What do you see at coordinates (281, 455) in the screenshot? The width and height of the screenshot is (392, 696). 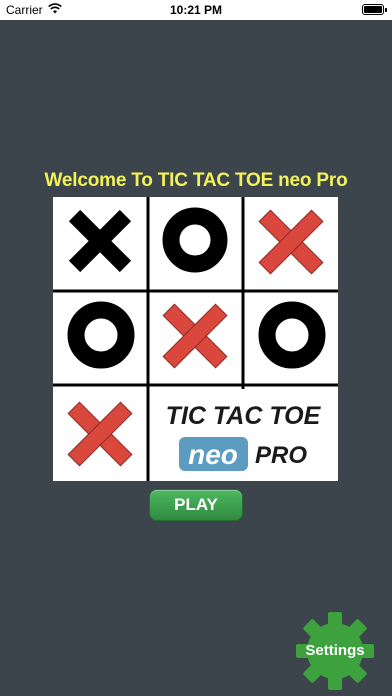 I see `logo-pro: PRO` at bounding box center [281, 455].